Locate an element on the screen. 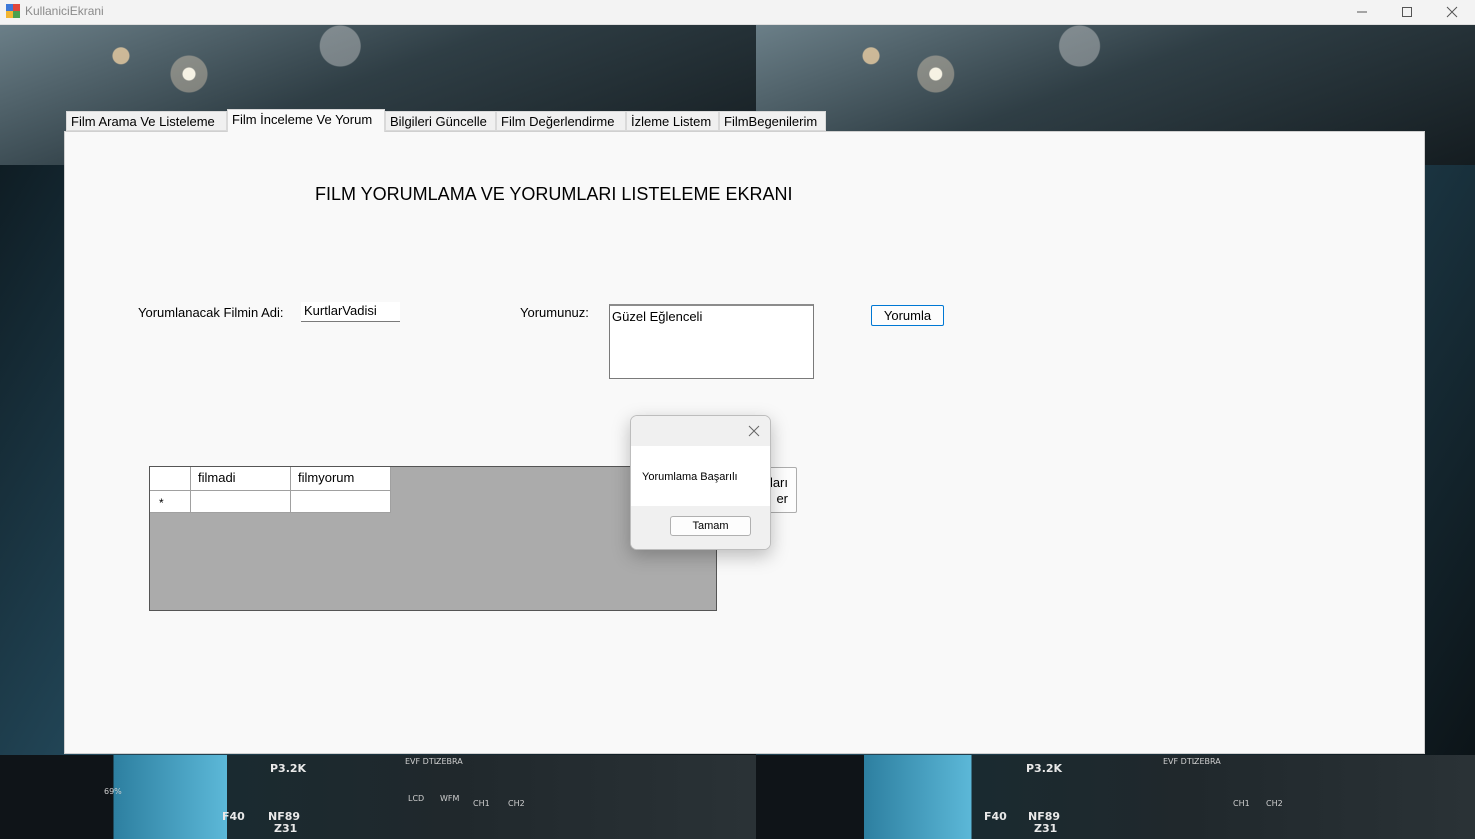 This screenshot has width=1475, height=839. film-name-label: Yorumlanacak Filmin Adi: is located at coordinates (211, 312).